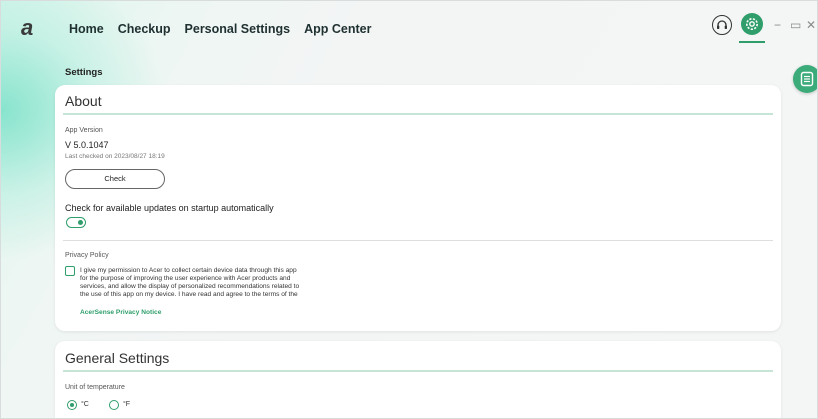 The image size is (818, 419). I want to click on toggle-knob, so click(80, 222).